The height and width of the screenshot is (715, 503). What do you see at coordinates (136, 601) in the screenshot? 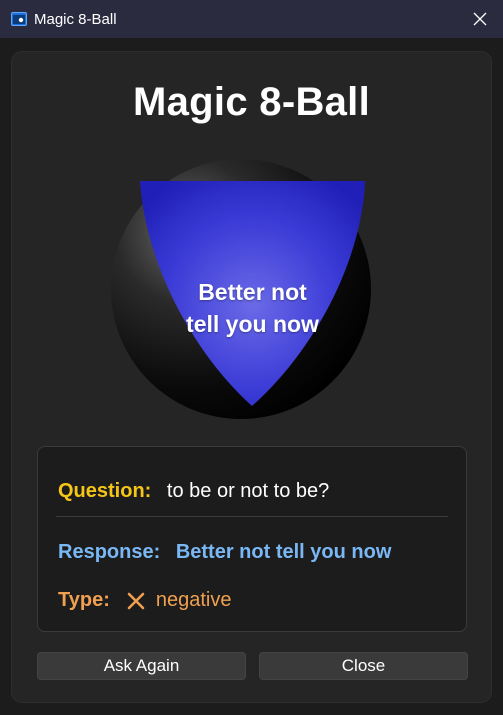
I see `x-mark-icon` at bounding box center [136, 601].